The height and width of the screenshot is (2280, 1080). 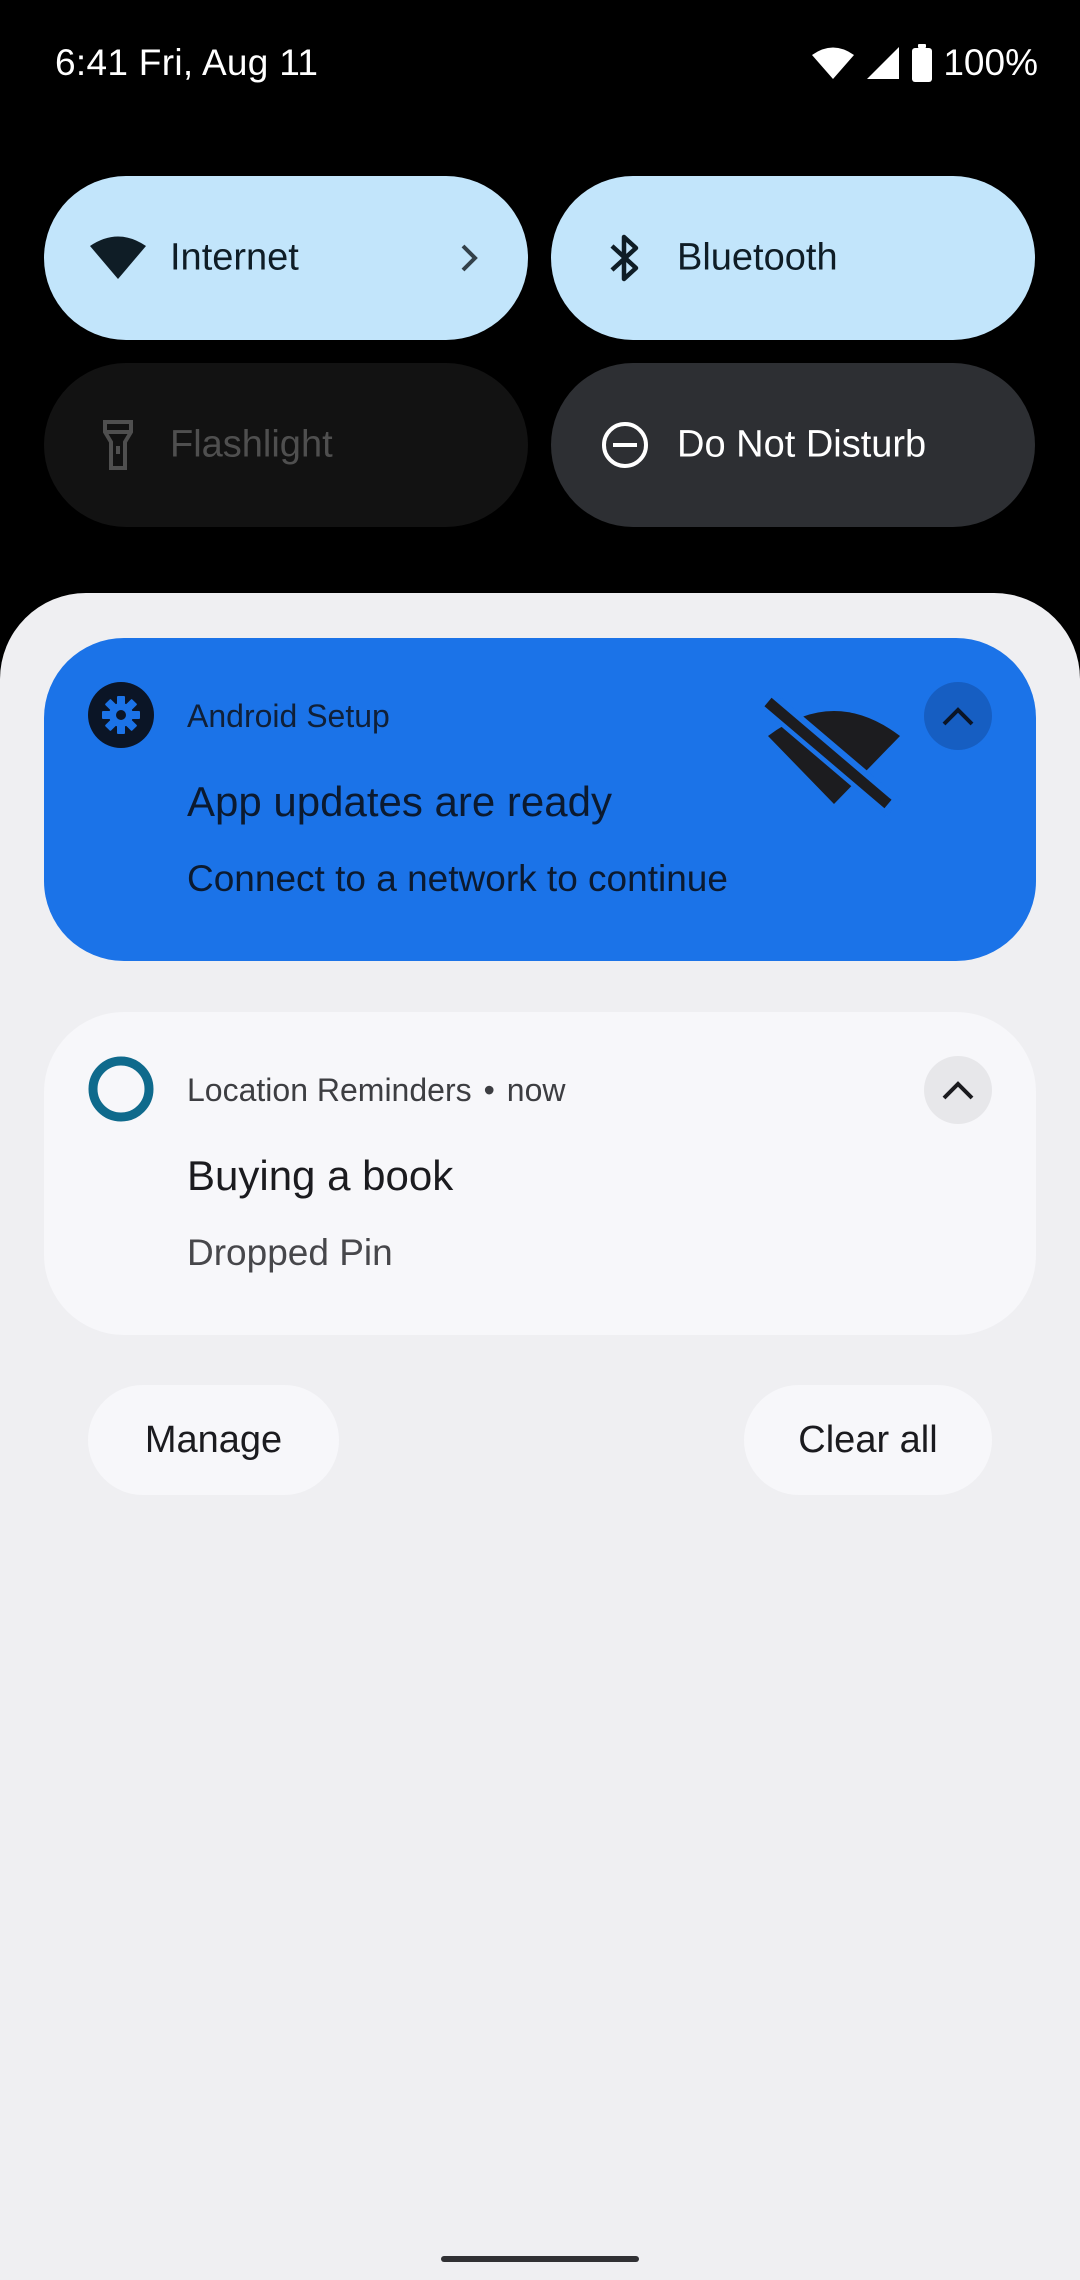 I want to click on notification-title: App updates are ready, so click(x=399, y=801).